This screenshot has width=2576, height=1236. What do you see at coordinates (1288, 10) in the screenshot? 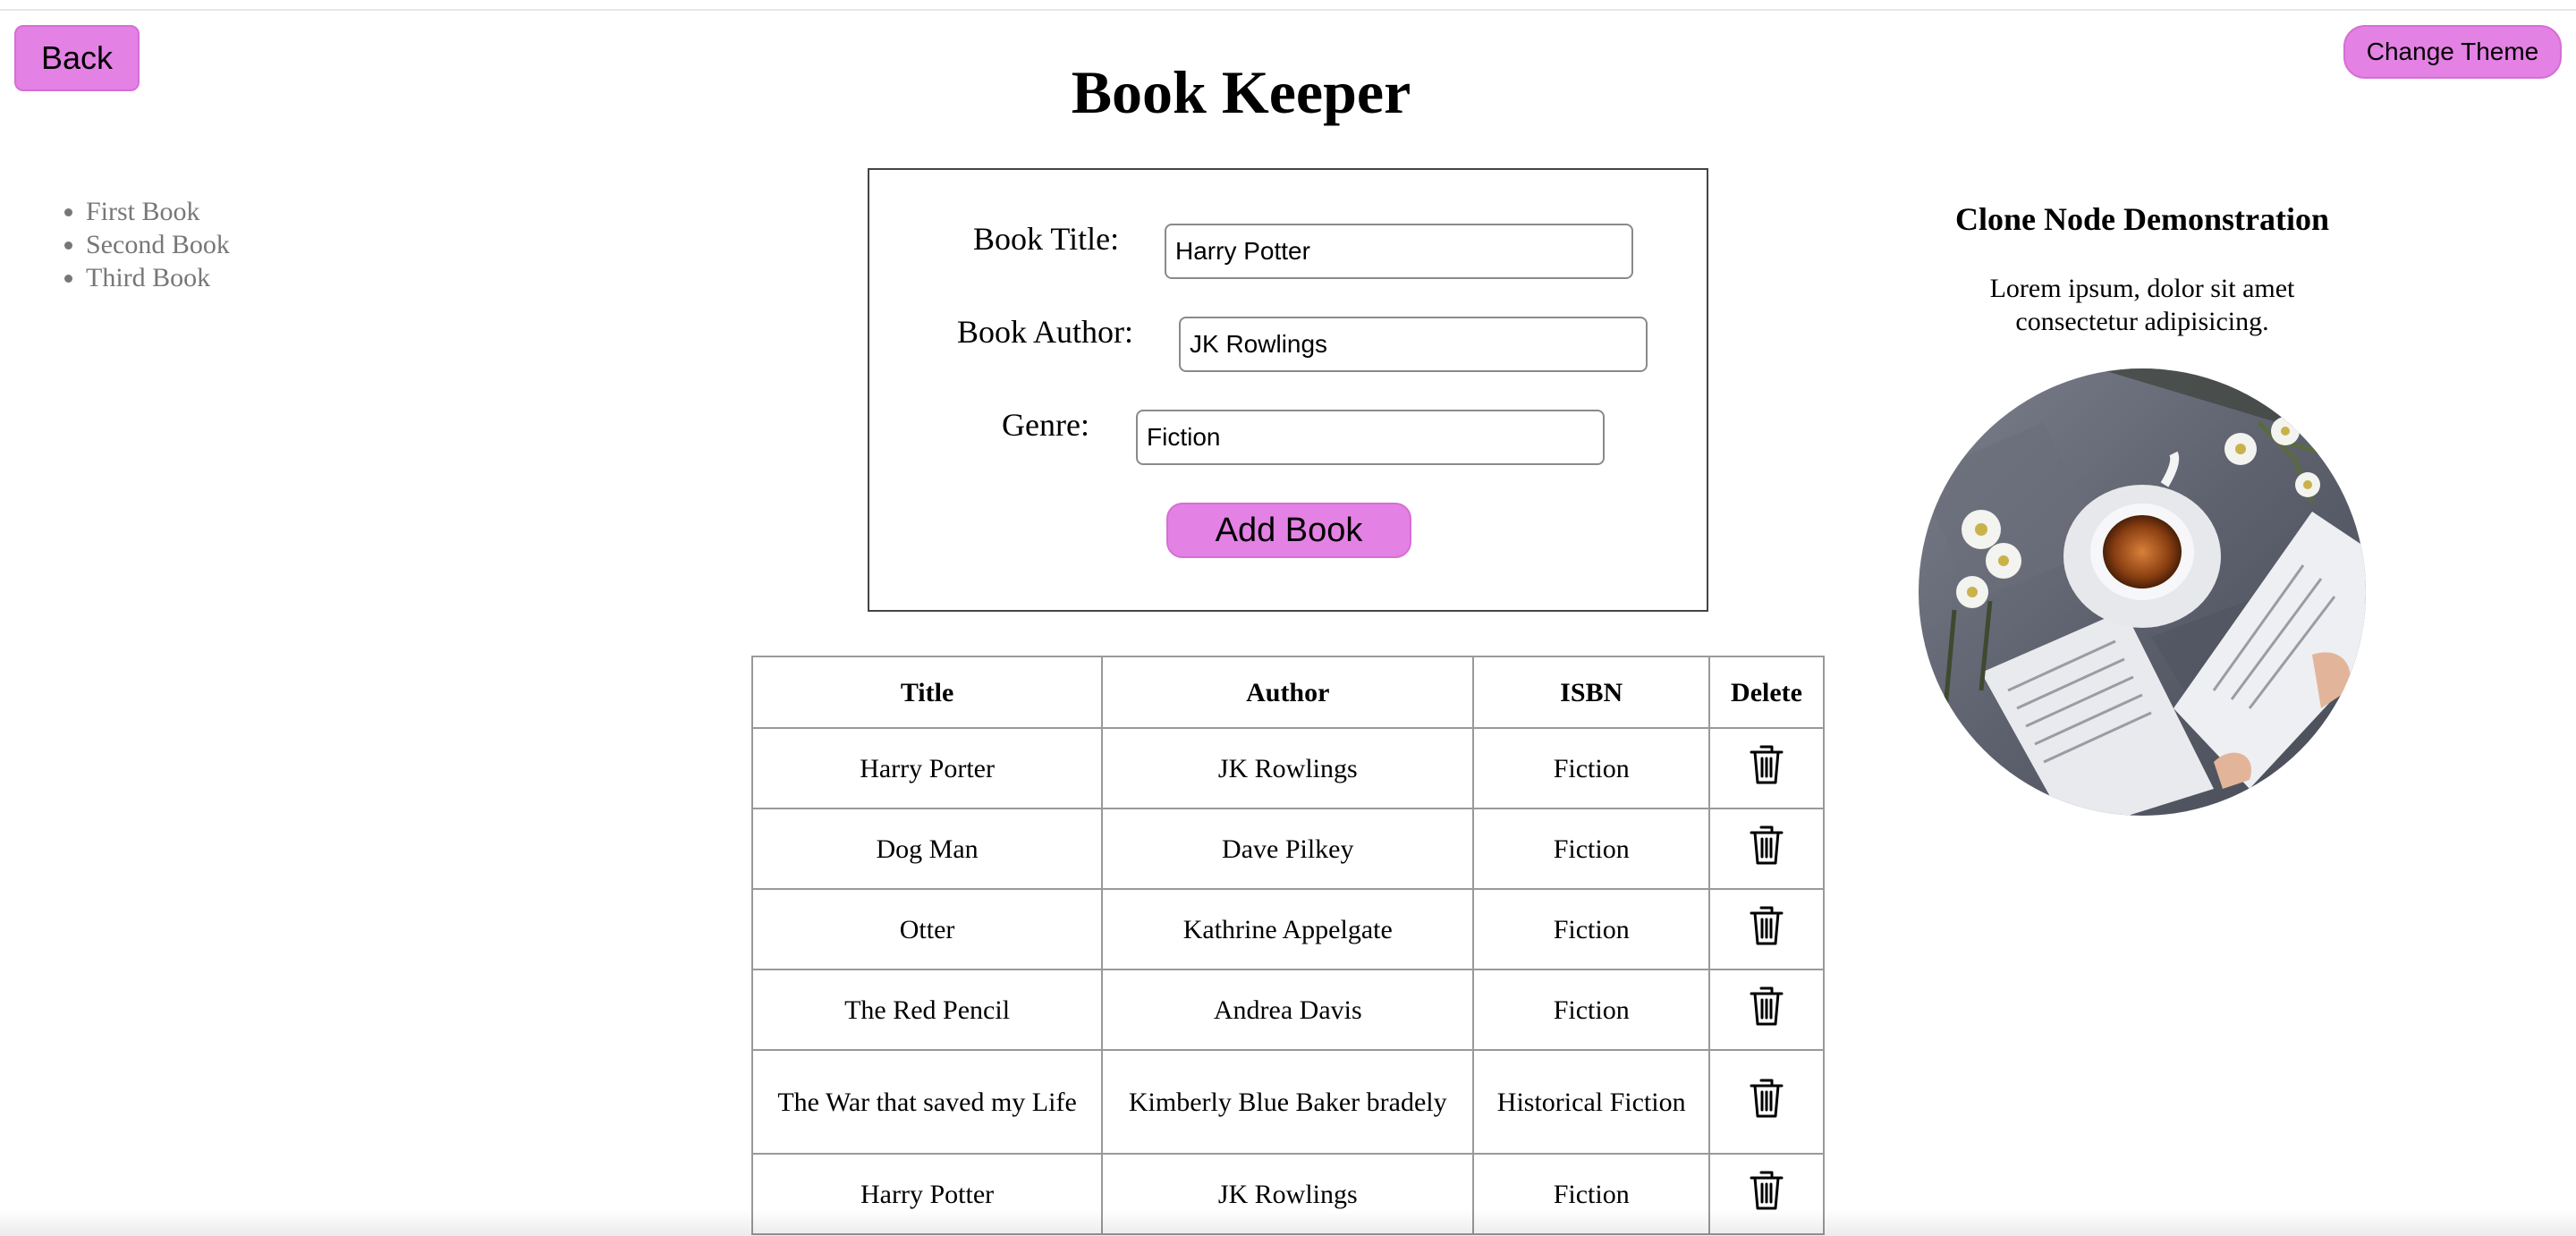
I see `top-divider` at bounding box center [1288, 10].